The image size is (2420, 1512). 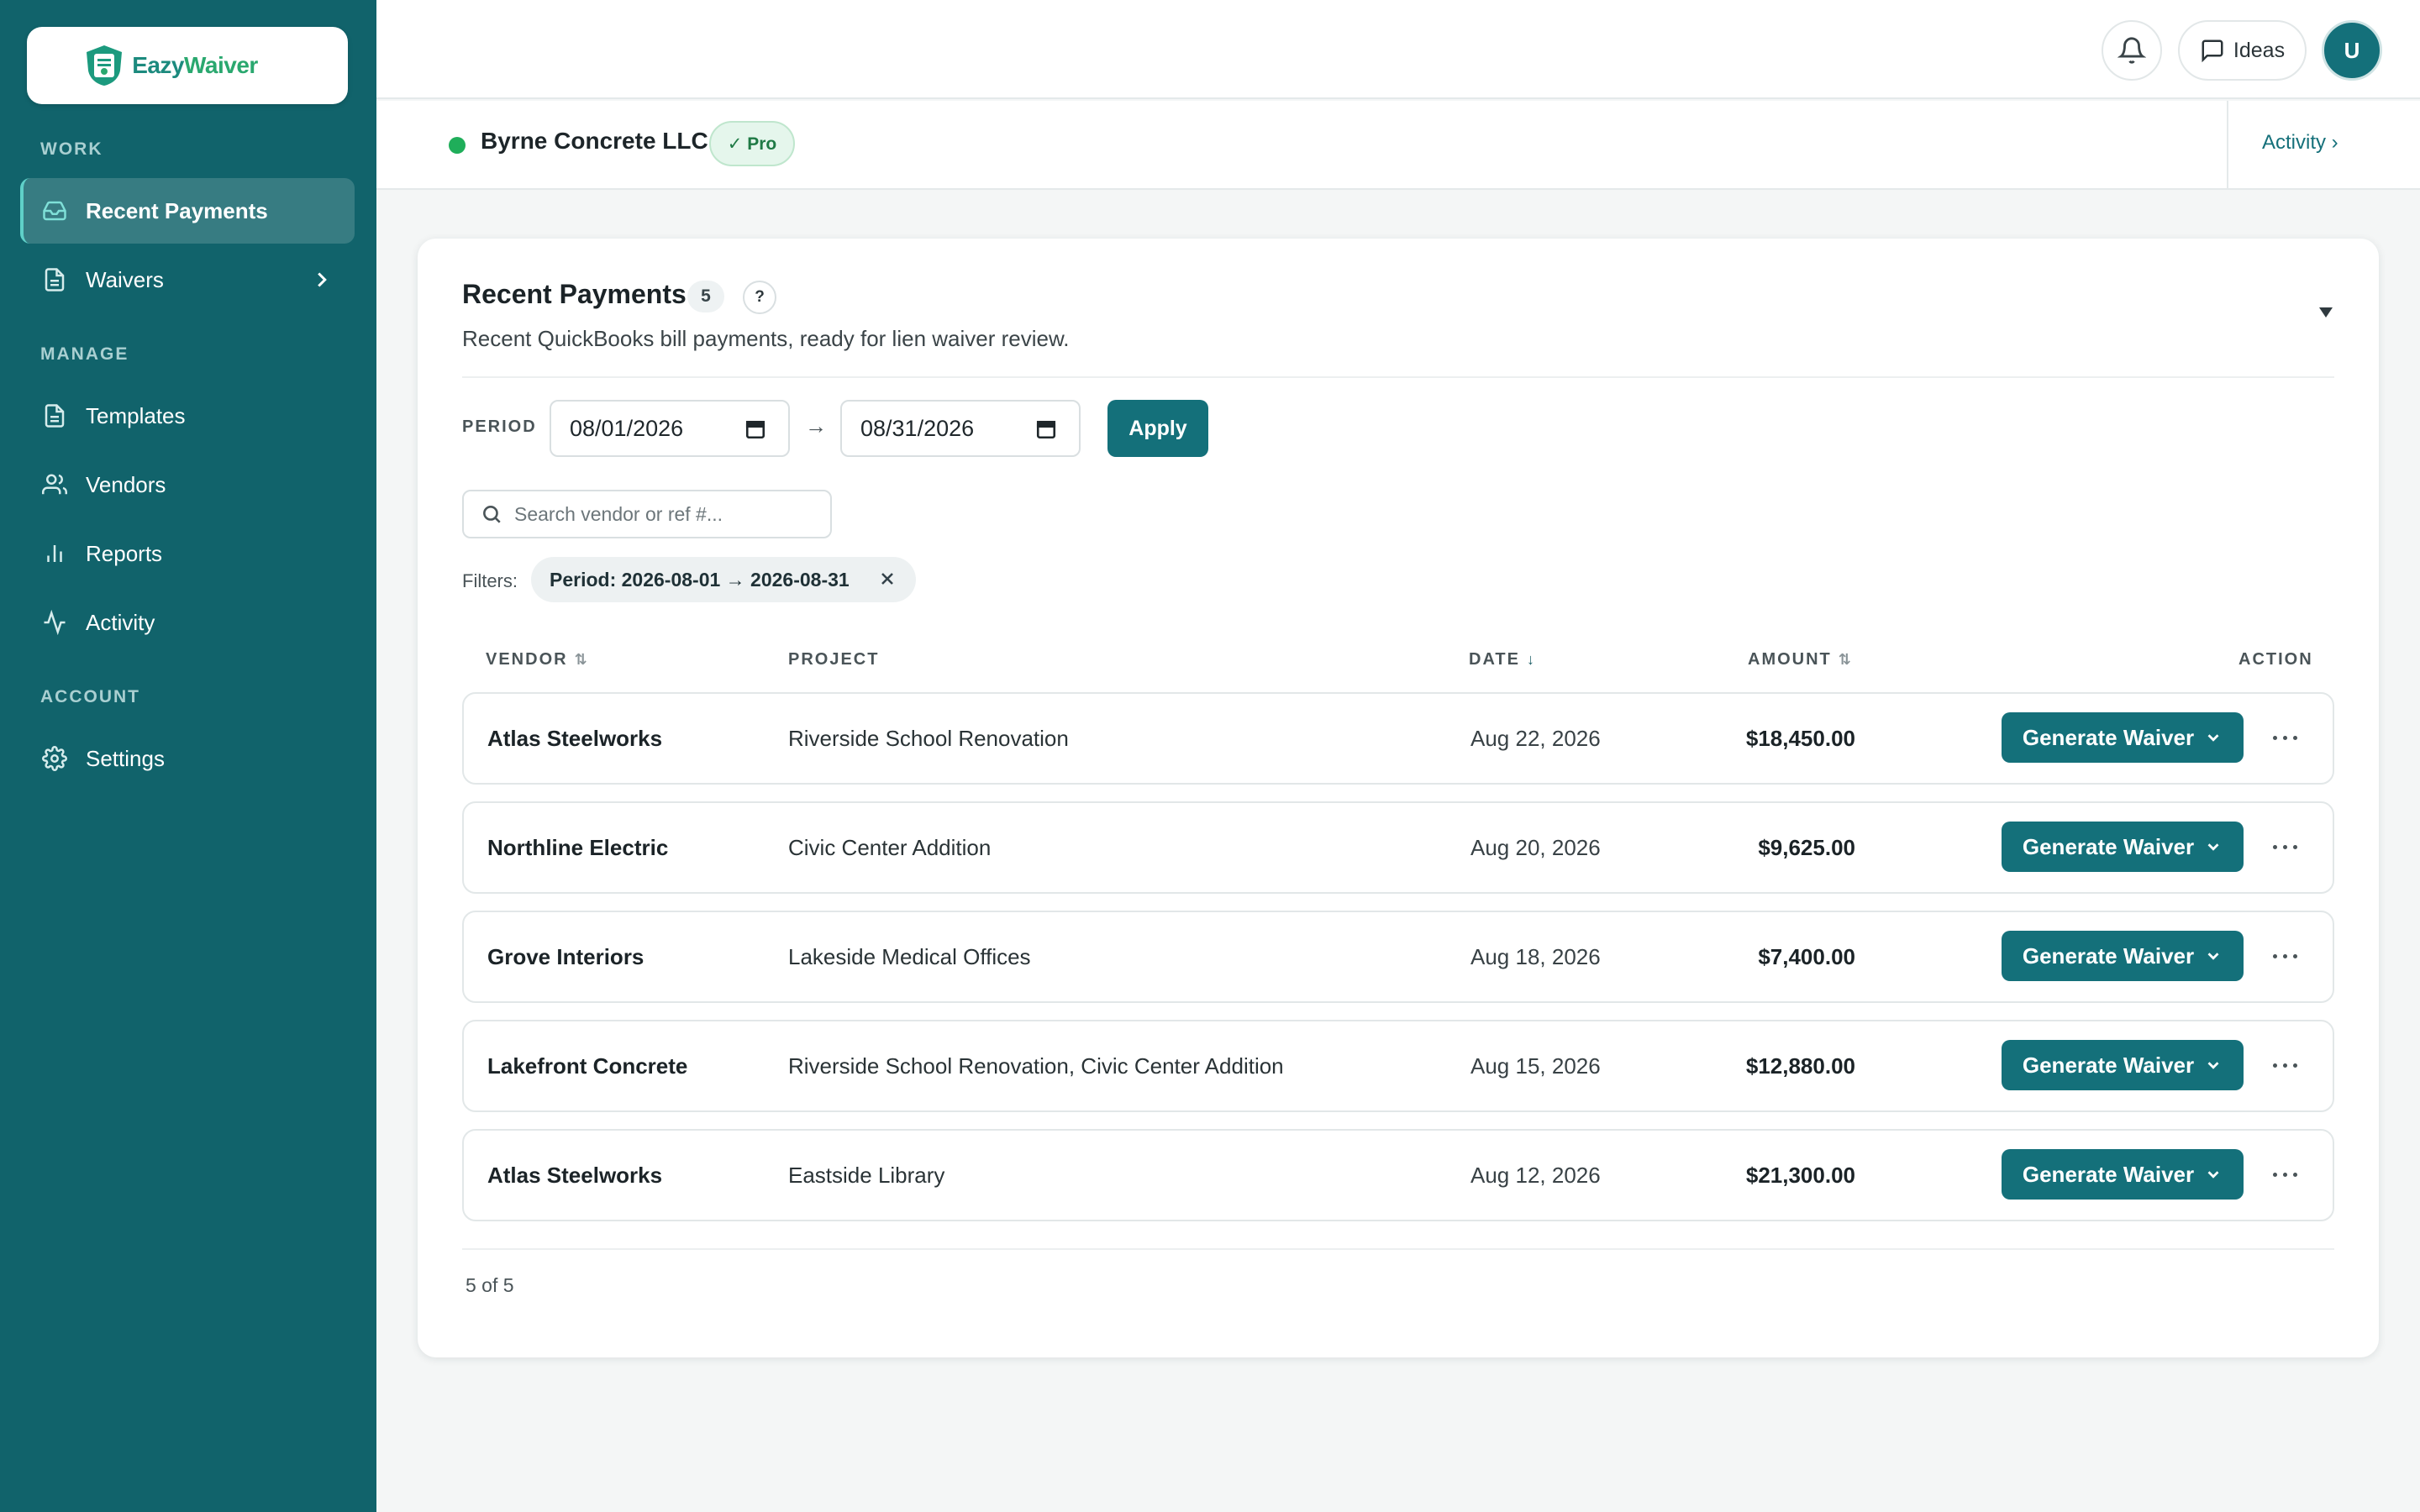 What do you see at coordinates (574, 294) in the screenshot?
I see `page-title: Recent Payments` at bounding box center [574, 294].